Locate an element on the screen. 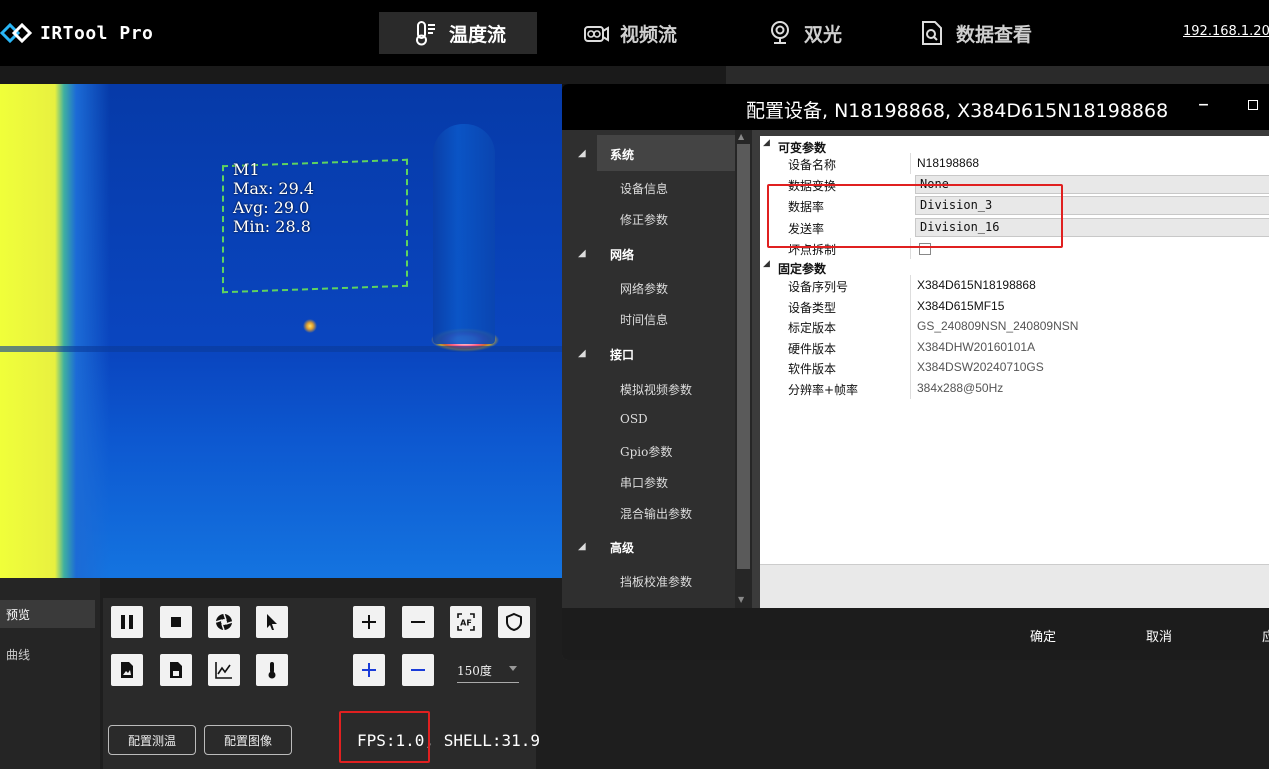  temperature-range-select: 150度 is located at coordinates (488, 670).